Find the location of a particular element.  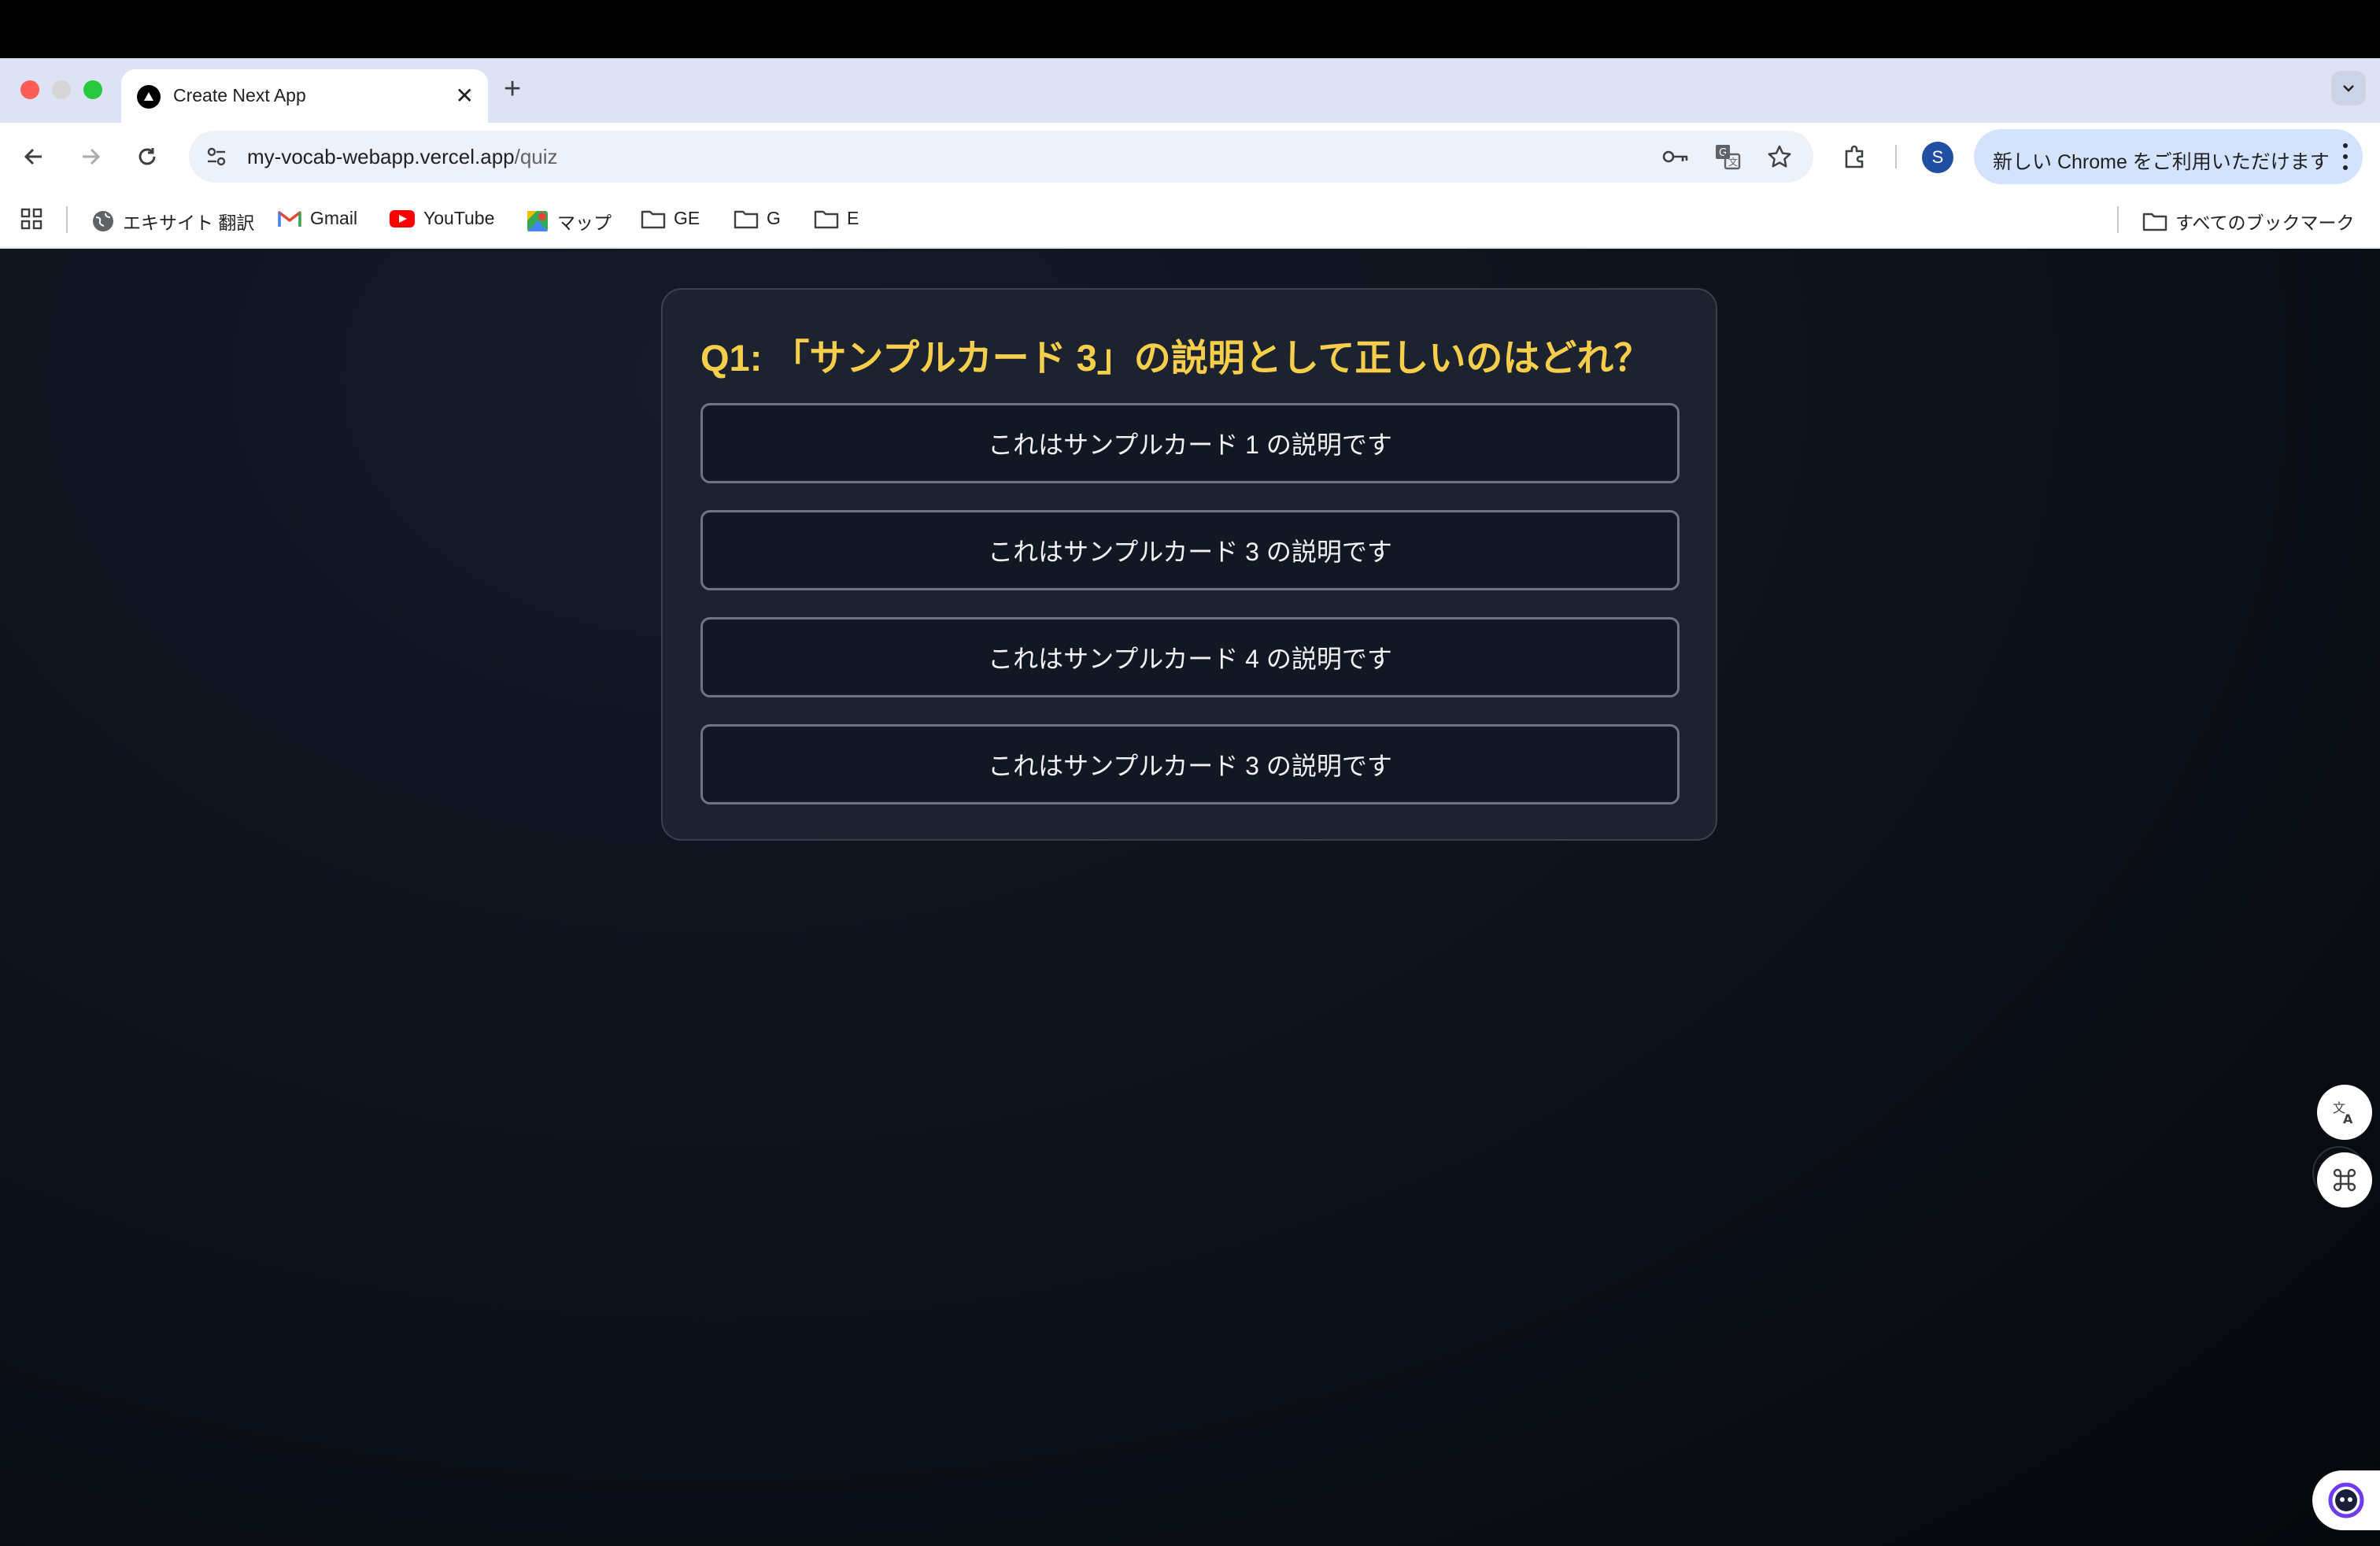

translate-icon: 文A is located at coordinates (2343, 1113).